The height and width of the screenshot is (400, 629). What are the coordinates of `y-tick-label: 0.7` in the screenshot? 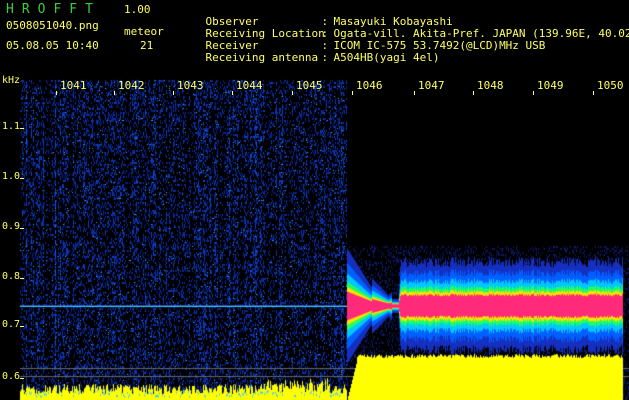 It's located at (11, 324).